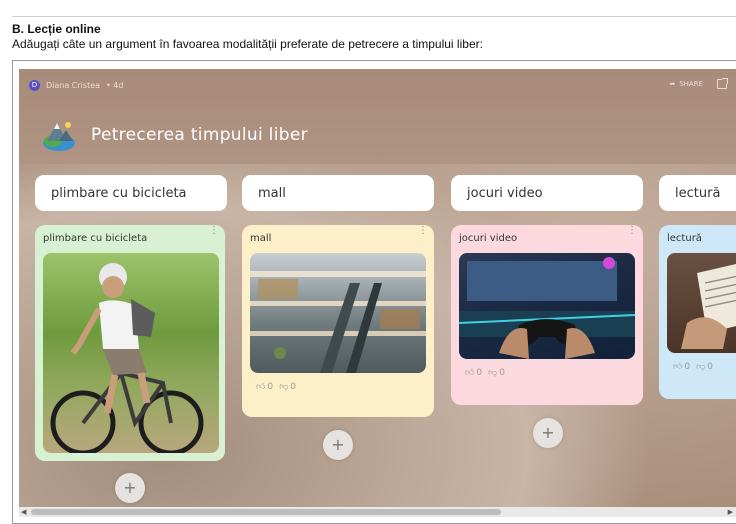  I want to click on author-name: Diana Cristea, so click(73, 85).